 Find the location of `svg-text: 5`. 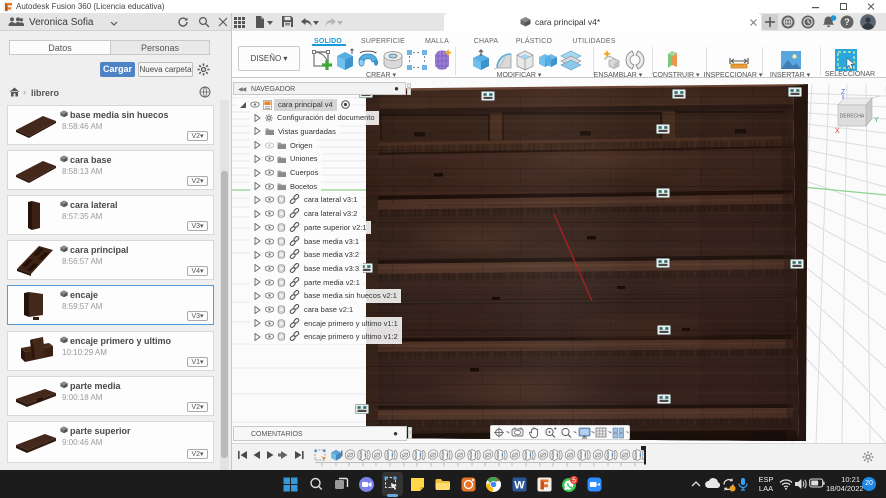

svg-text: 5 is located at coordinates (574, 481).